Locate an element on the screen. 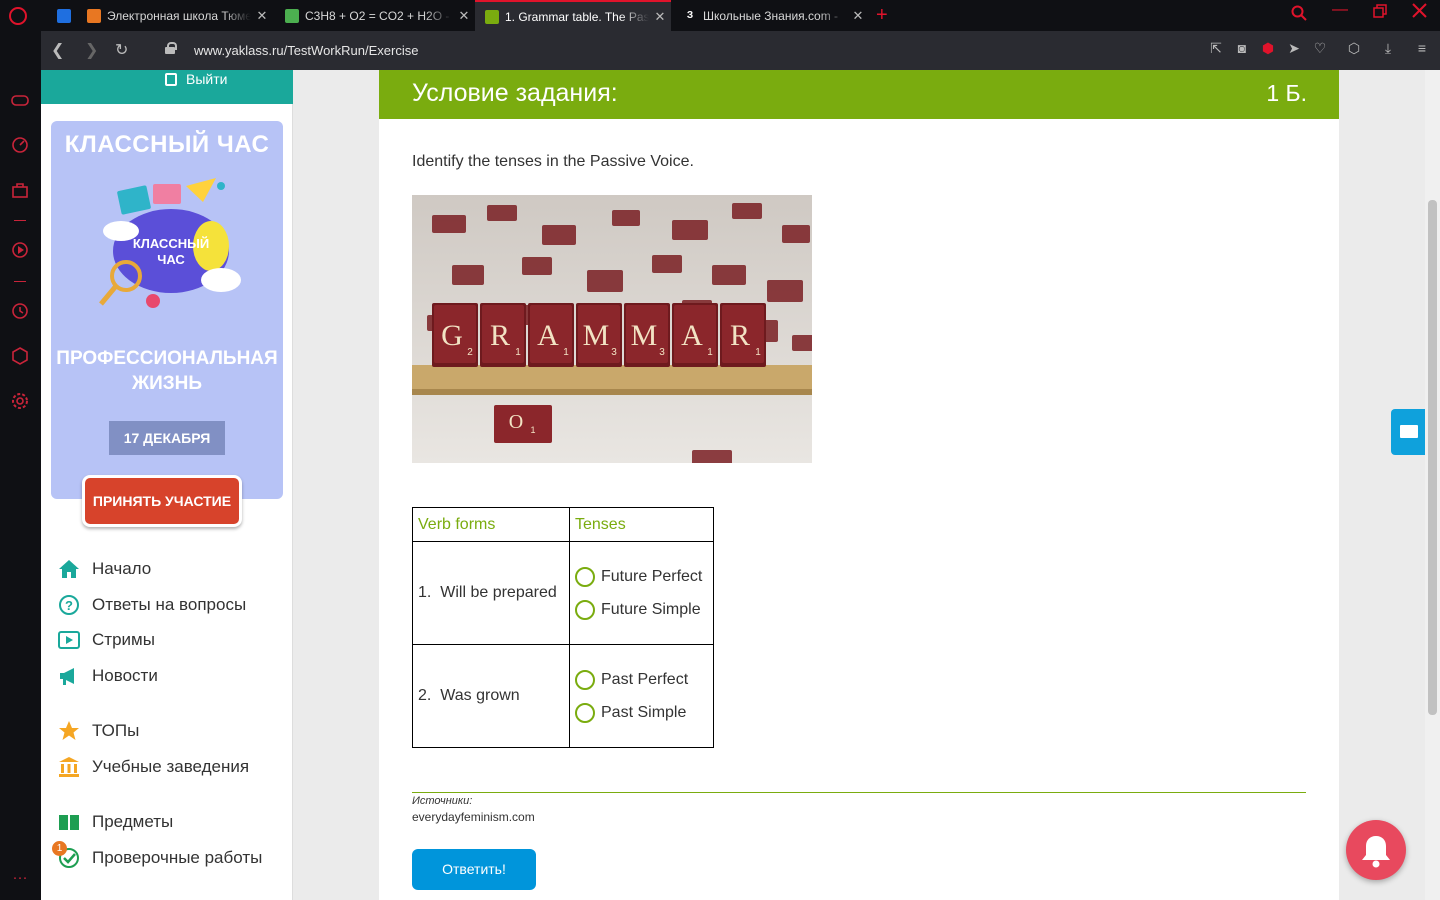 The image size is (1440, 900). logout-link: Выйти is located at coordinates (206, 79).